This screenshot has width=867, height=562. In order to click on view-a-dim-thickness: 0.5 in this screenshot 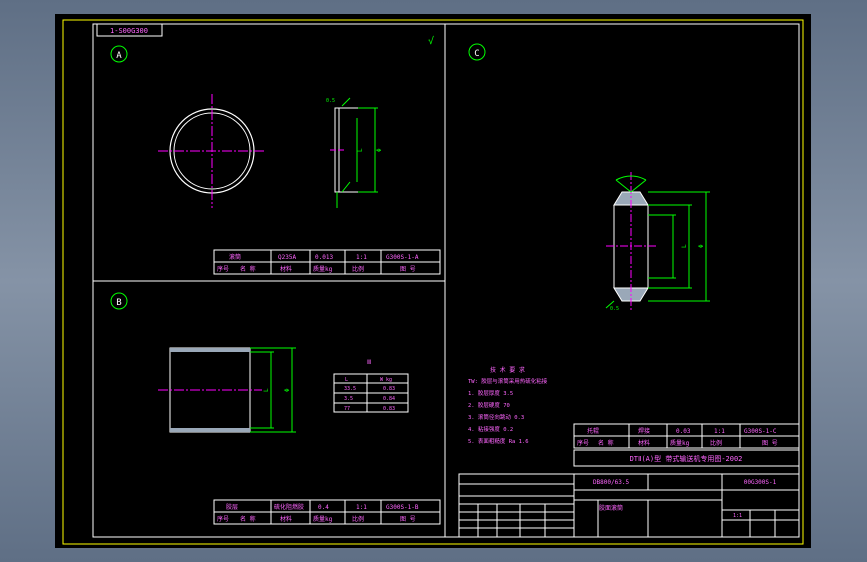, I will do `click(330, 101)`.